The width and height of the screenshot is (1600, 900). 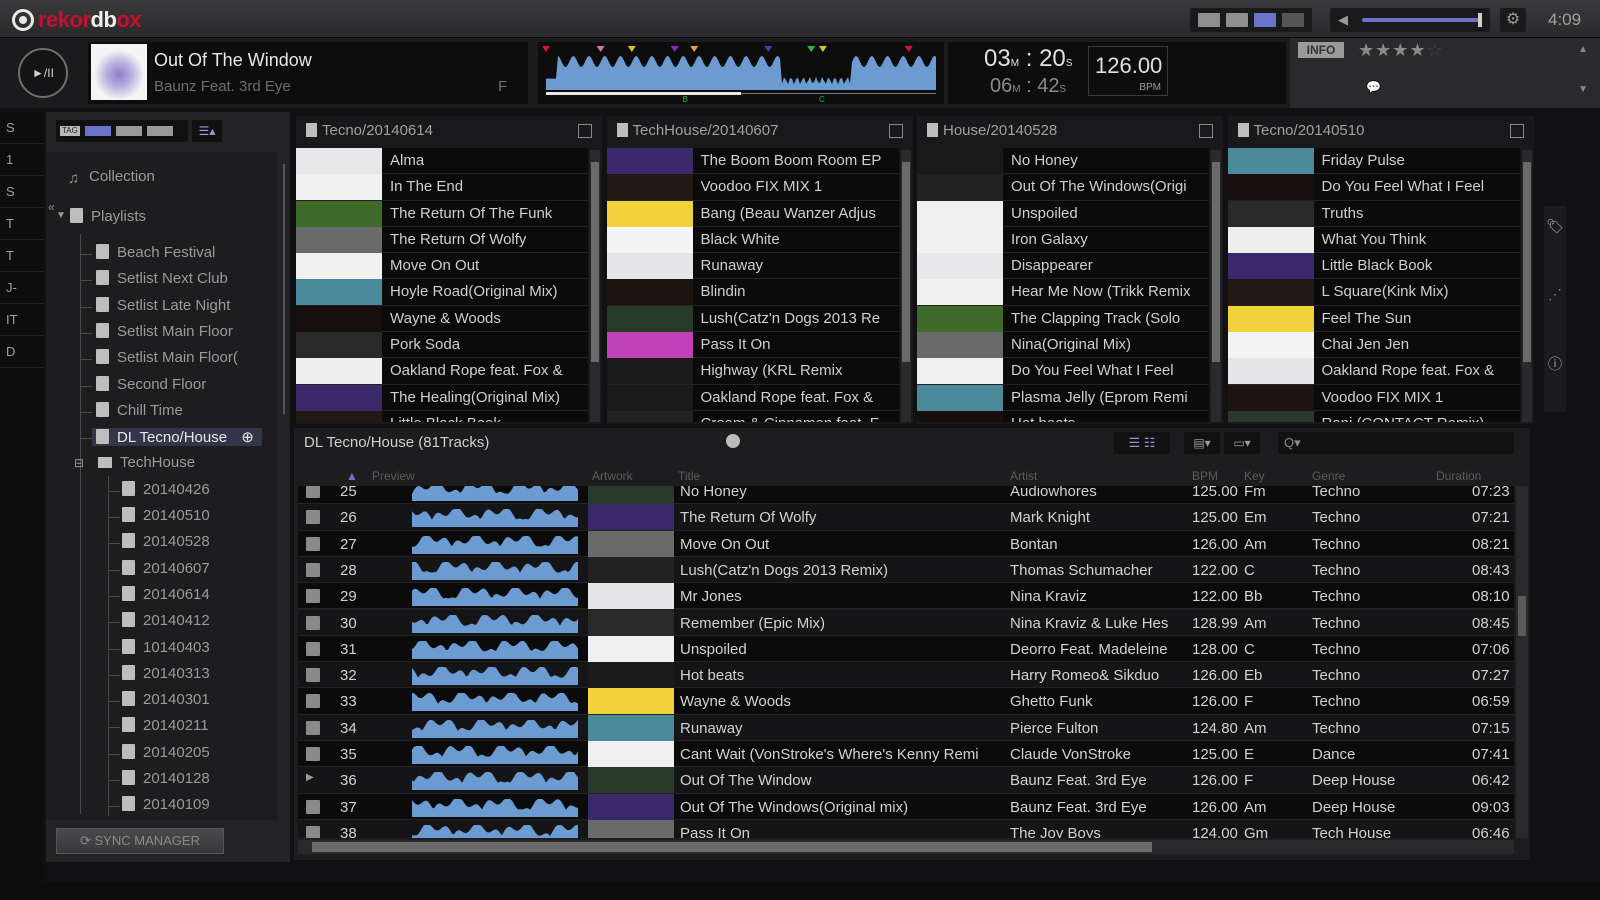 What do you see at coordinates (1063, 161) in the screenshot?
I see `sub-track-row: No Honey` at bounding box center [1063, 161].